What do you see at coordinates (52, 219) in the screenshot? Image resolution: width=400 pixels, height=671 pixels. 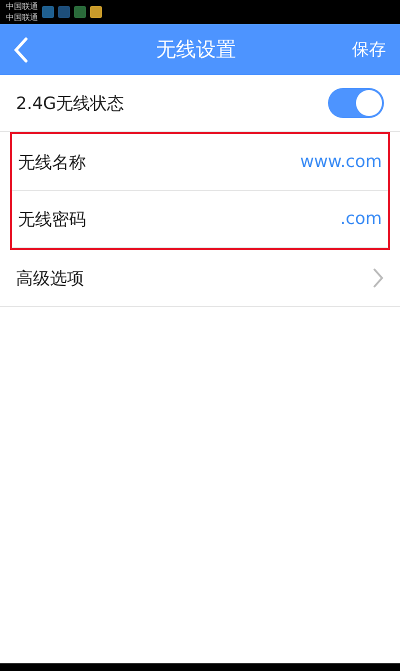 I see `row-label: 无线密码` at bounding box center [52, 219].